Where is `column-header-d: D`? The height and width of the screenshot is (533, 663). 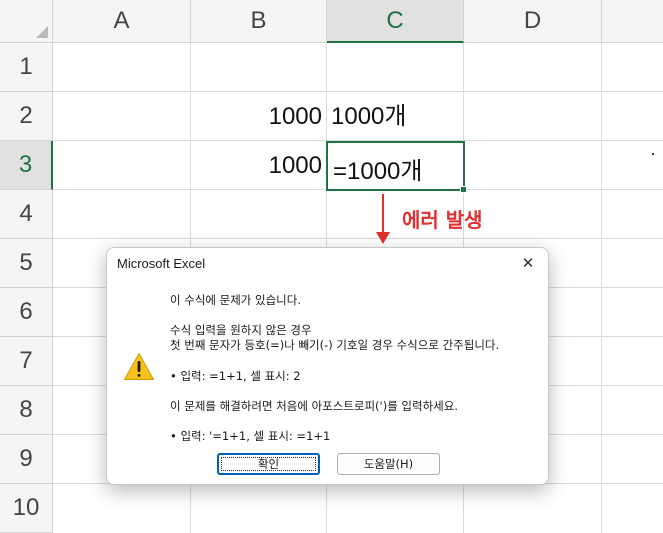
column-header-d: D is located at coordinates (533, 21).